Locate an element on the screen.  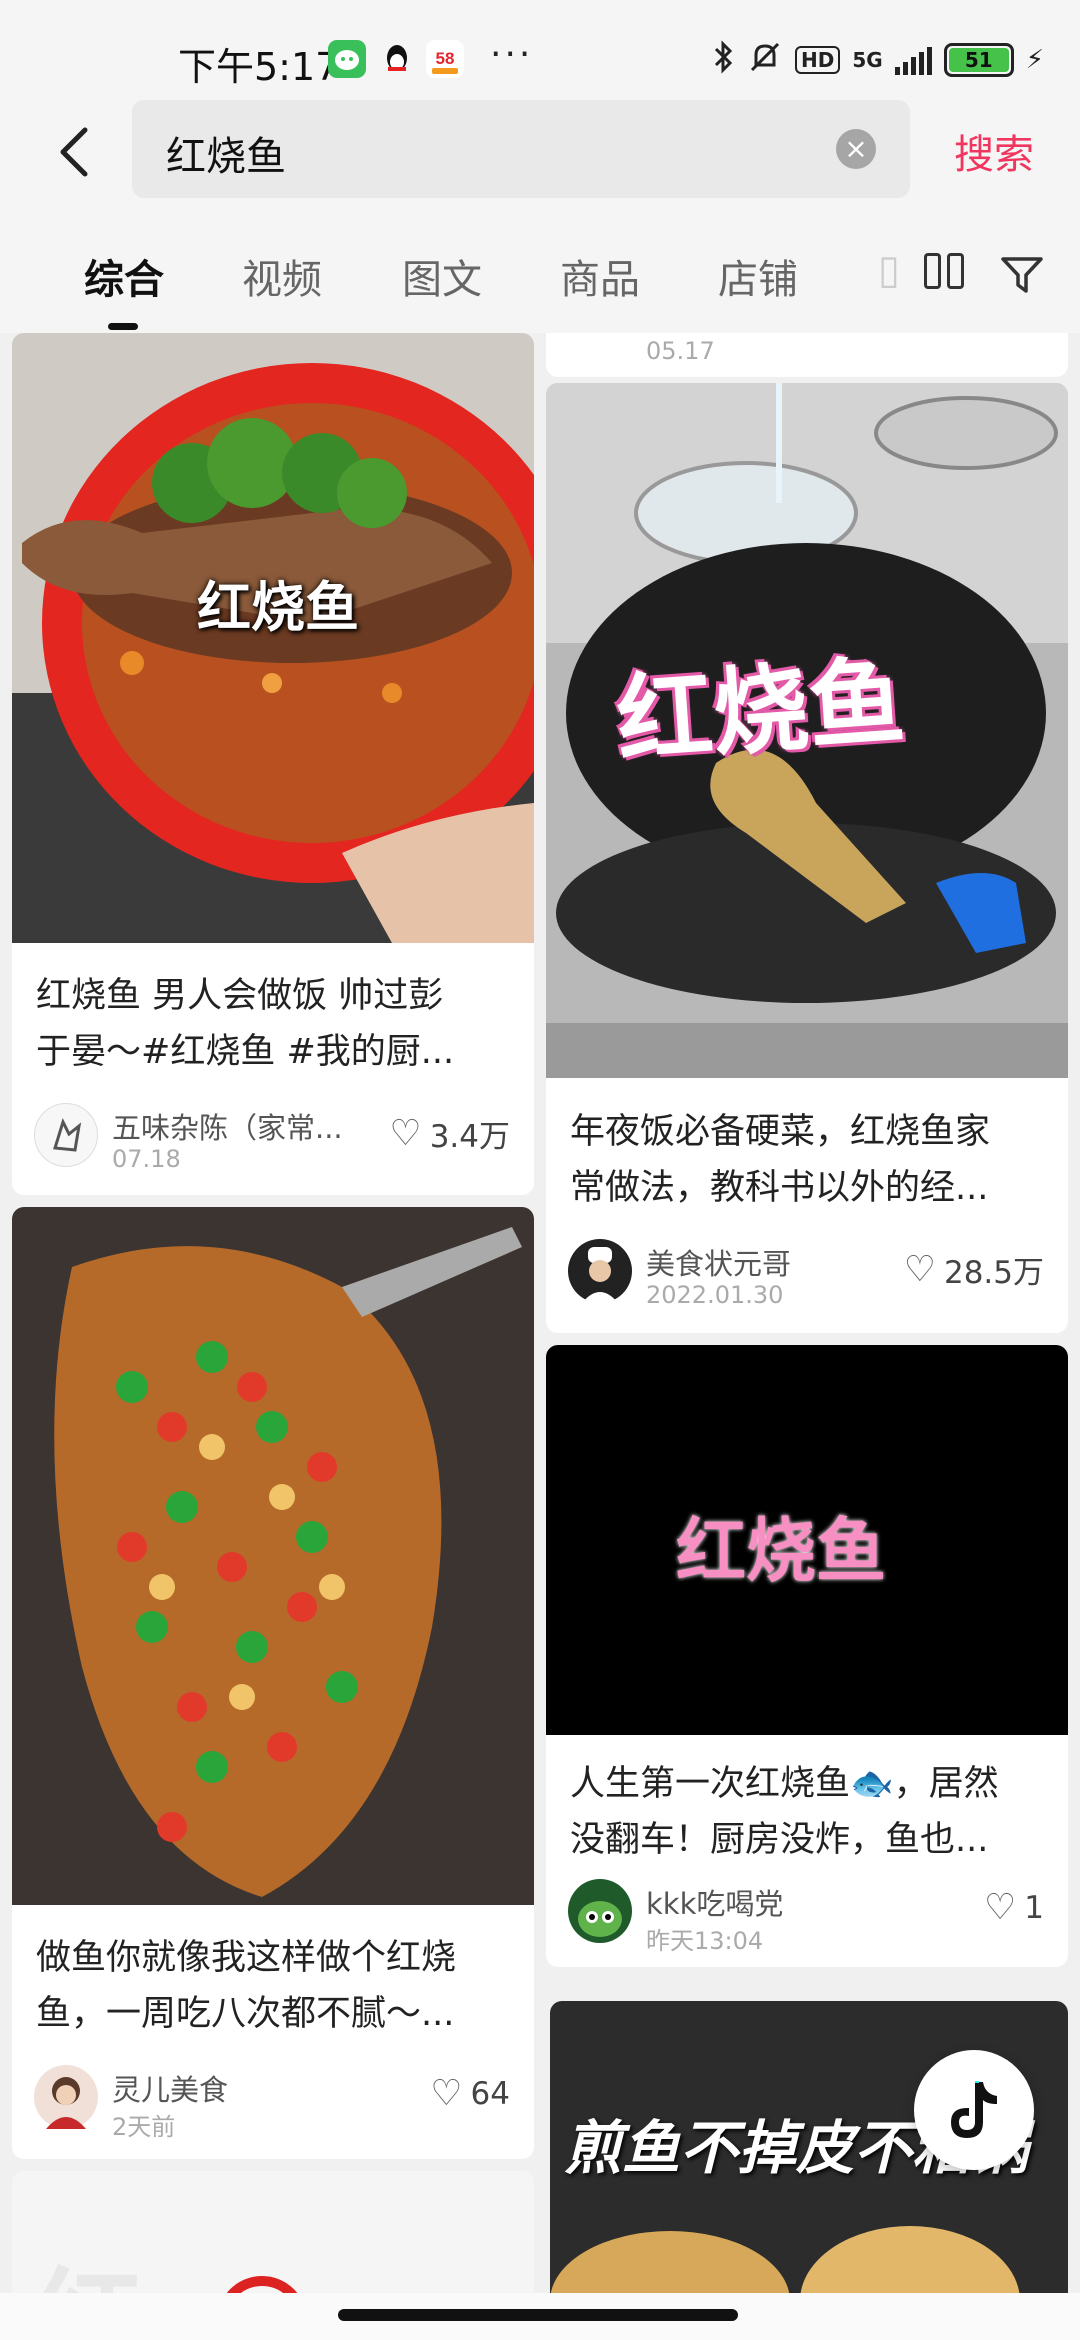
card-3-thumbnail is located at coordinates (273, 1556).